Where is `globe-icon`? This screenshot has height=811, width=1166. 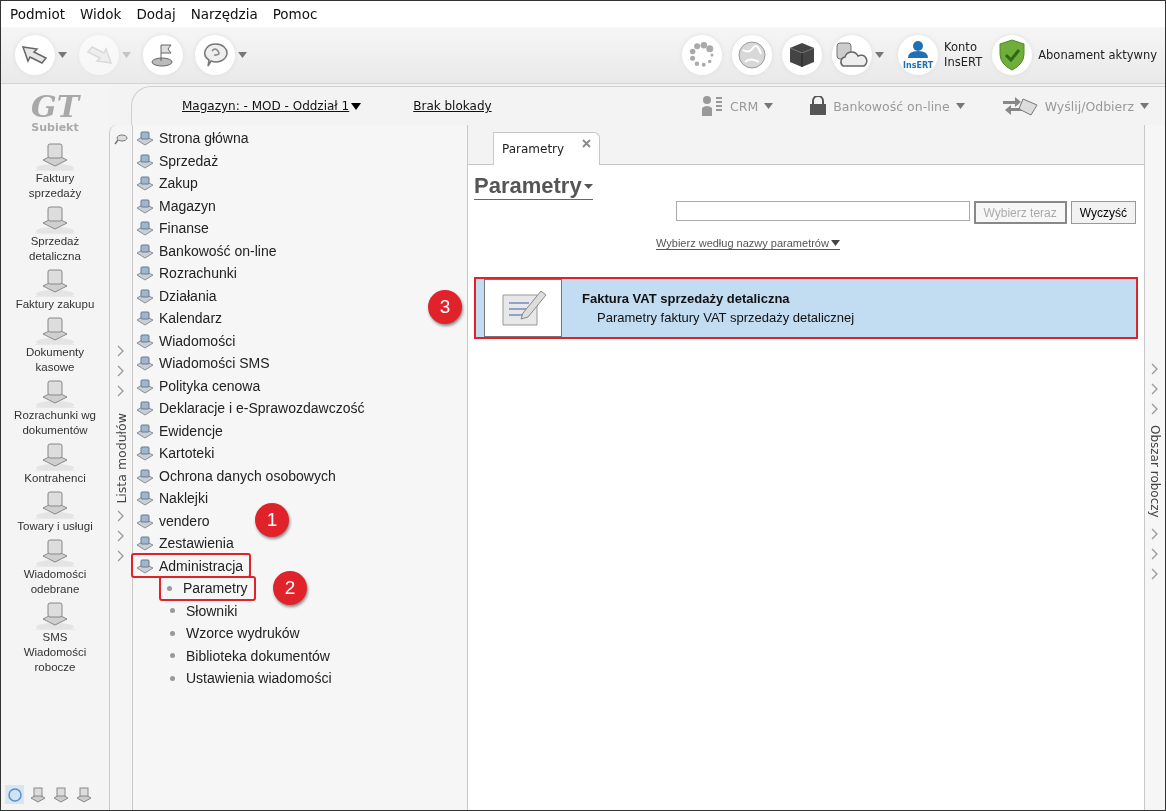
globe-icon is located at coordinates (752, 55).